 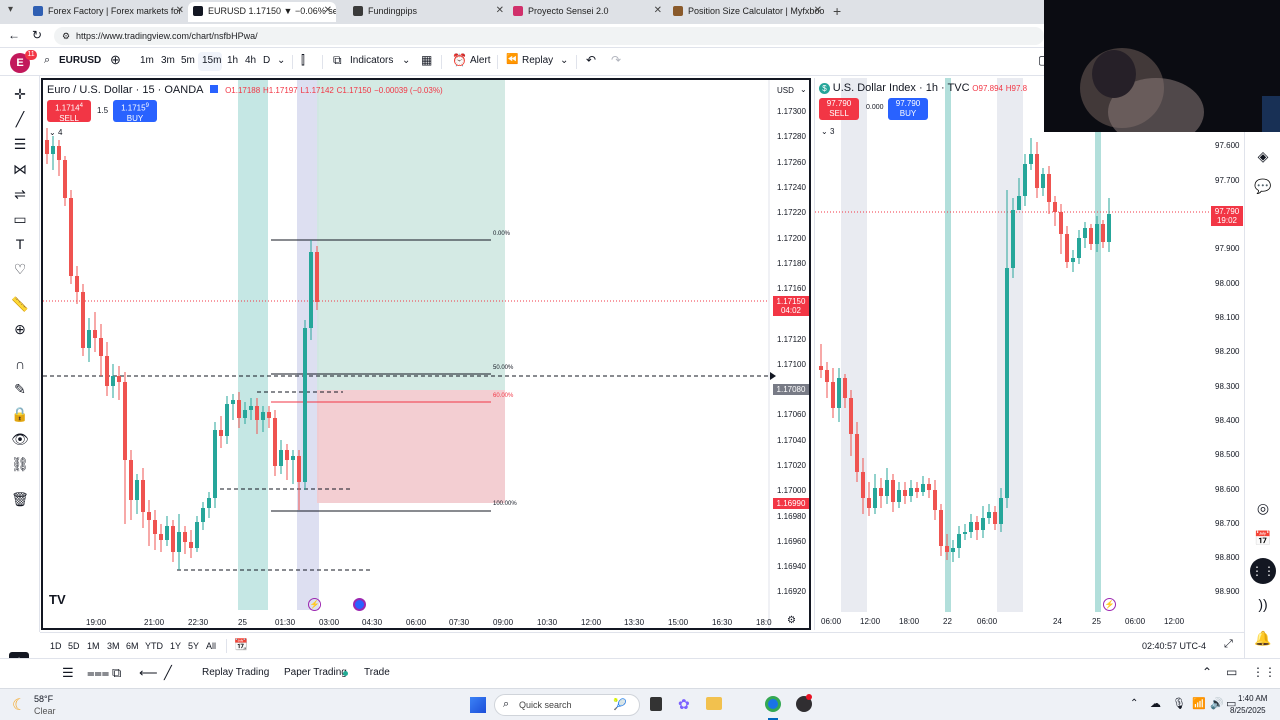 I want to click on flag-icon, so click(x=214, y=89).